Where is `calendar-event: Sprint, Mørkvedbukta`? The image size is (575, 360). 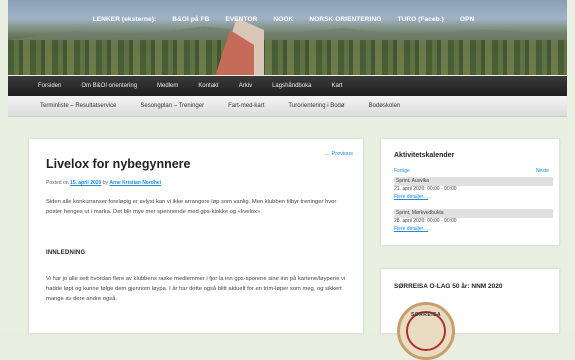 calendar-event: Sprint, Mørkvedbukta is located at coordinates (473, 213).